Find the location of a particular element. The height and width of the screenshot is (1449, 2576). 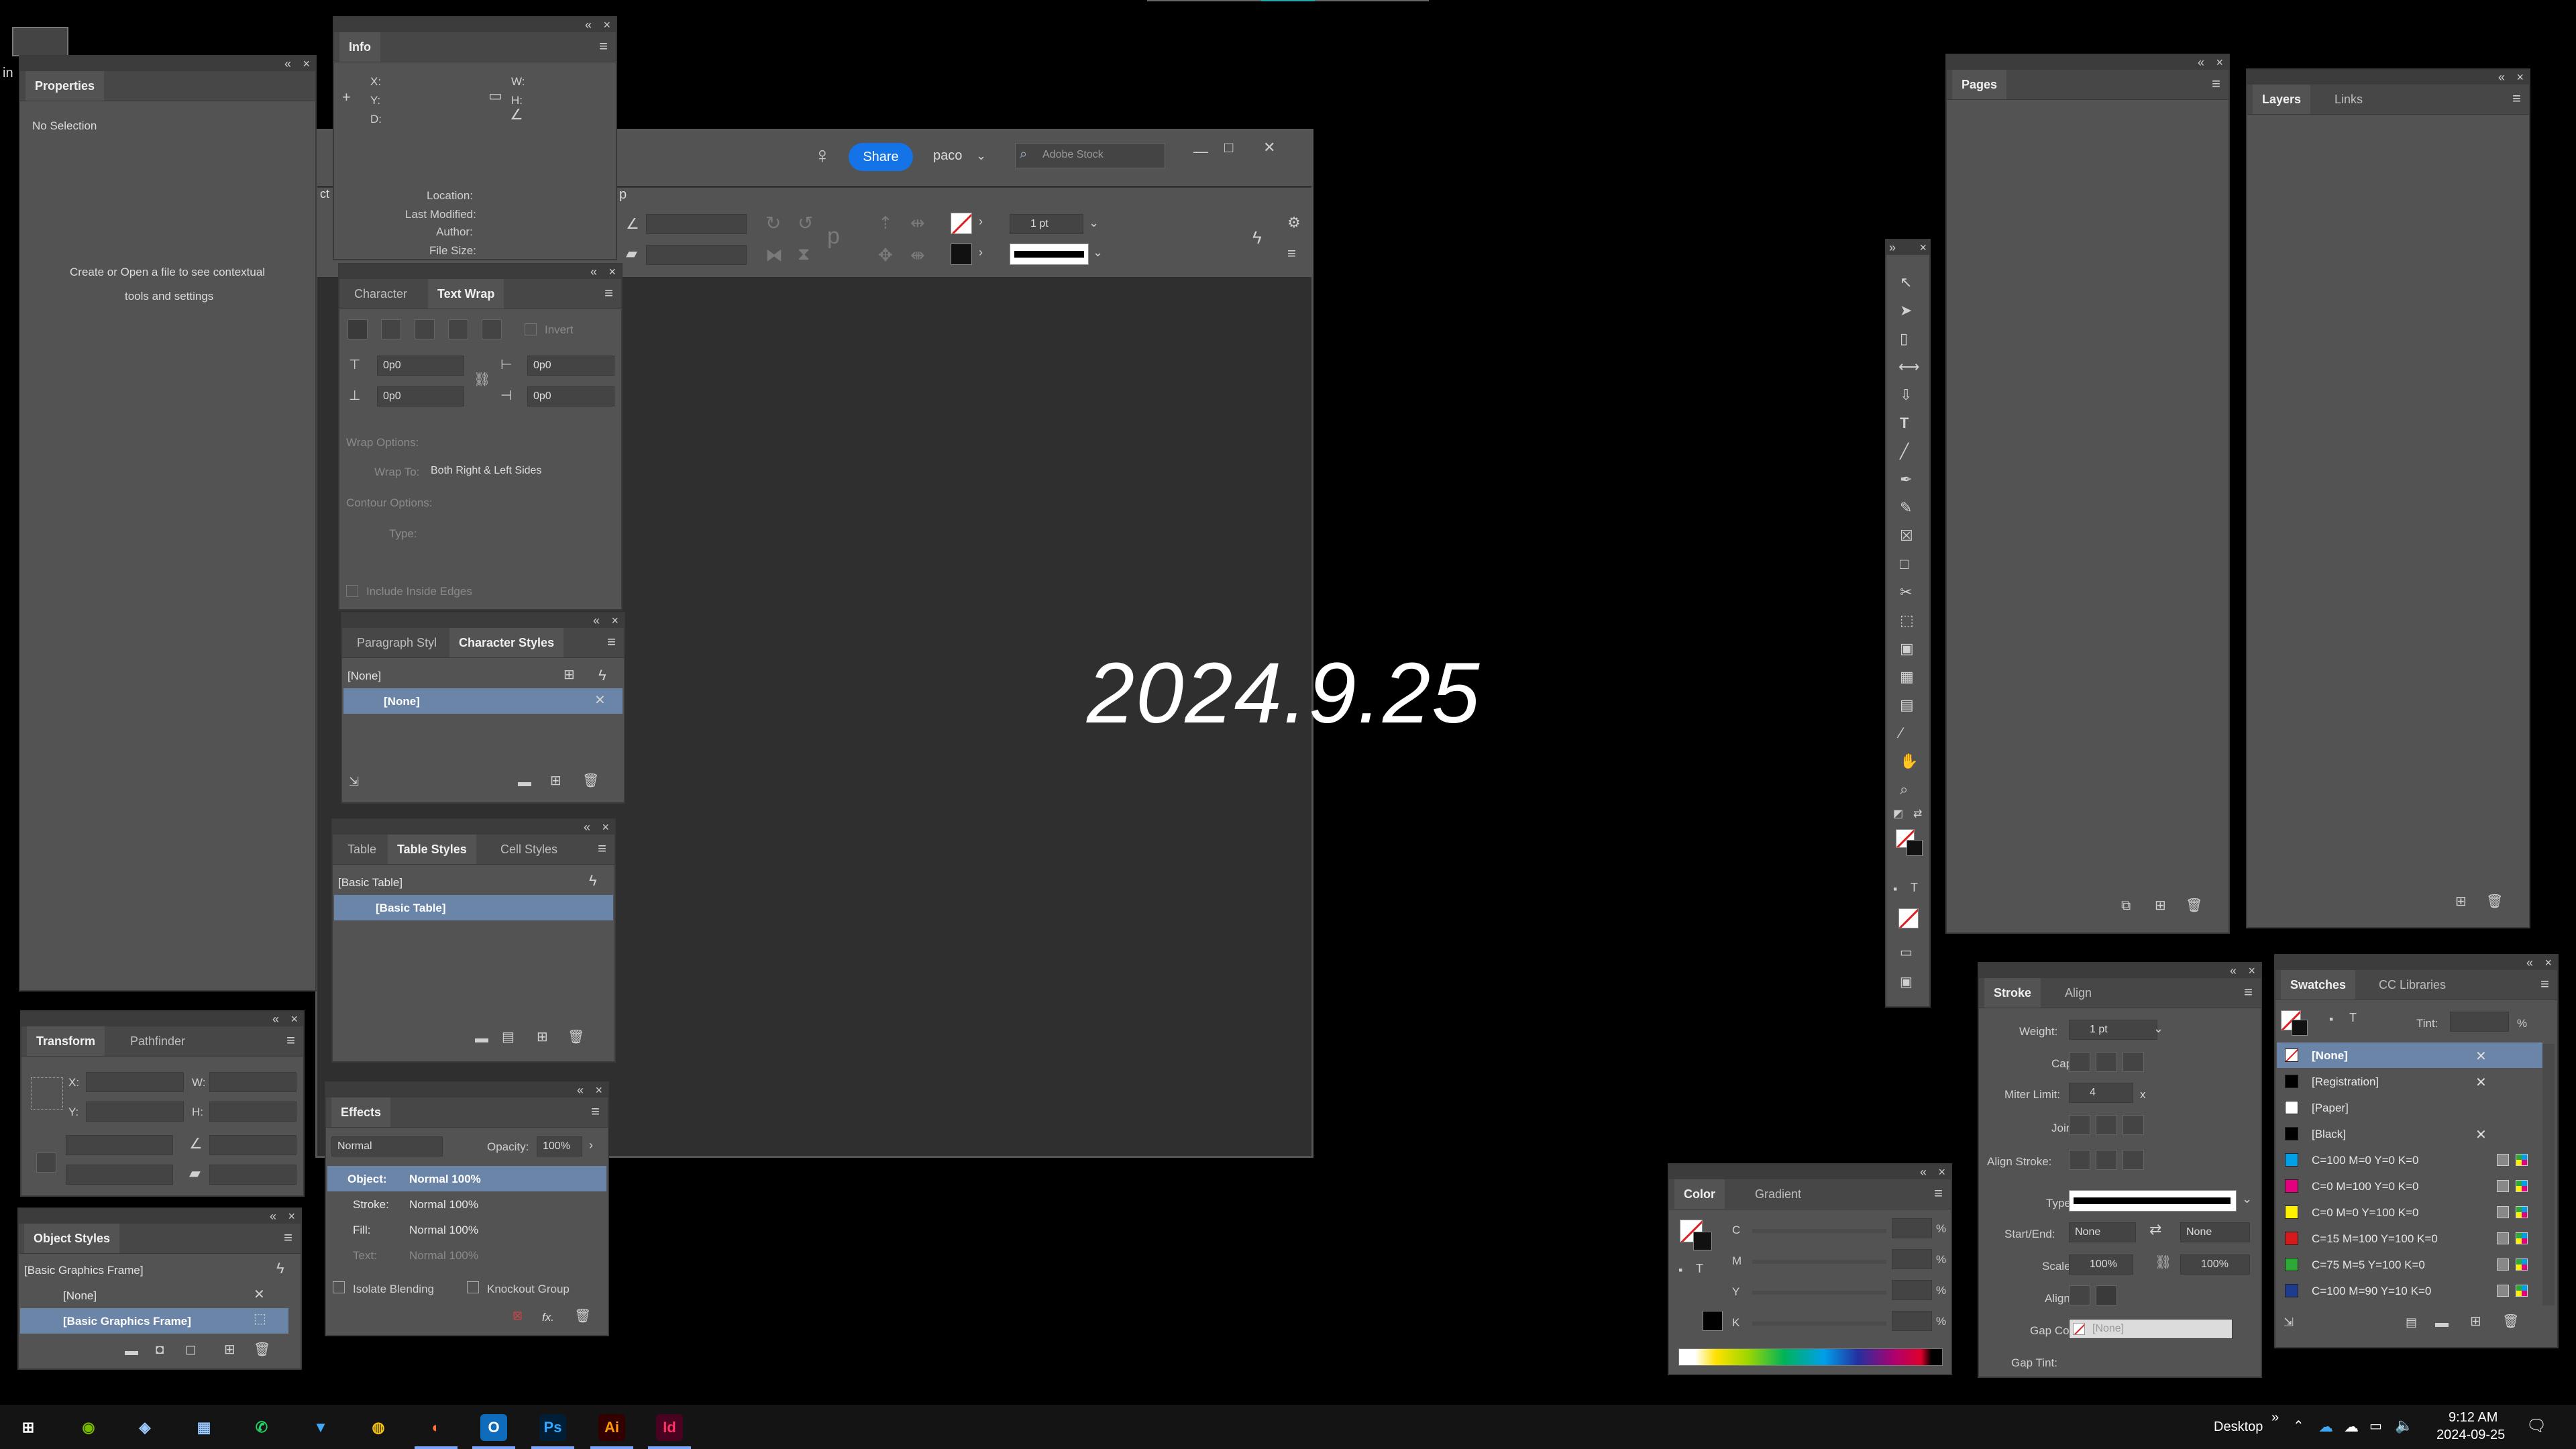

photoshop-icon: Ps is located at coordinates (552, 1427).